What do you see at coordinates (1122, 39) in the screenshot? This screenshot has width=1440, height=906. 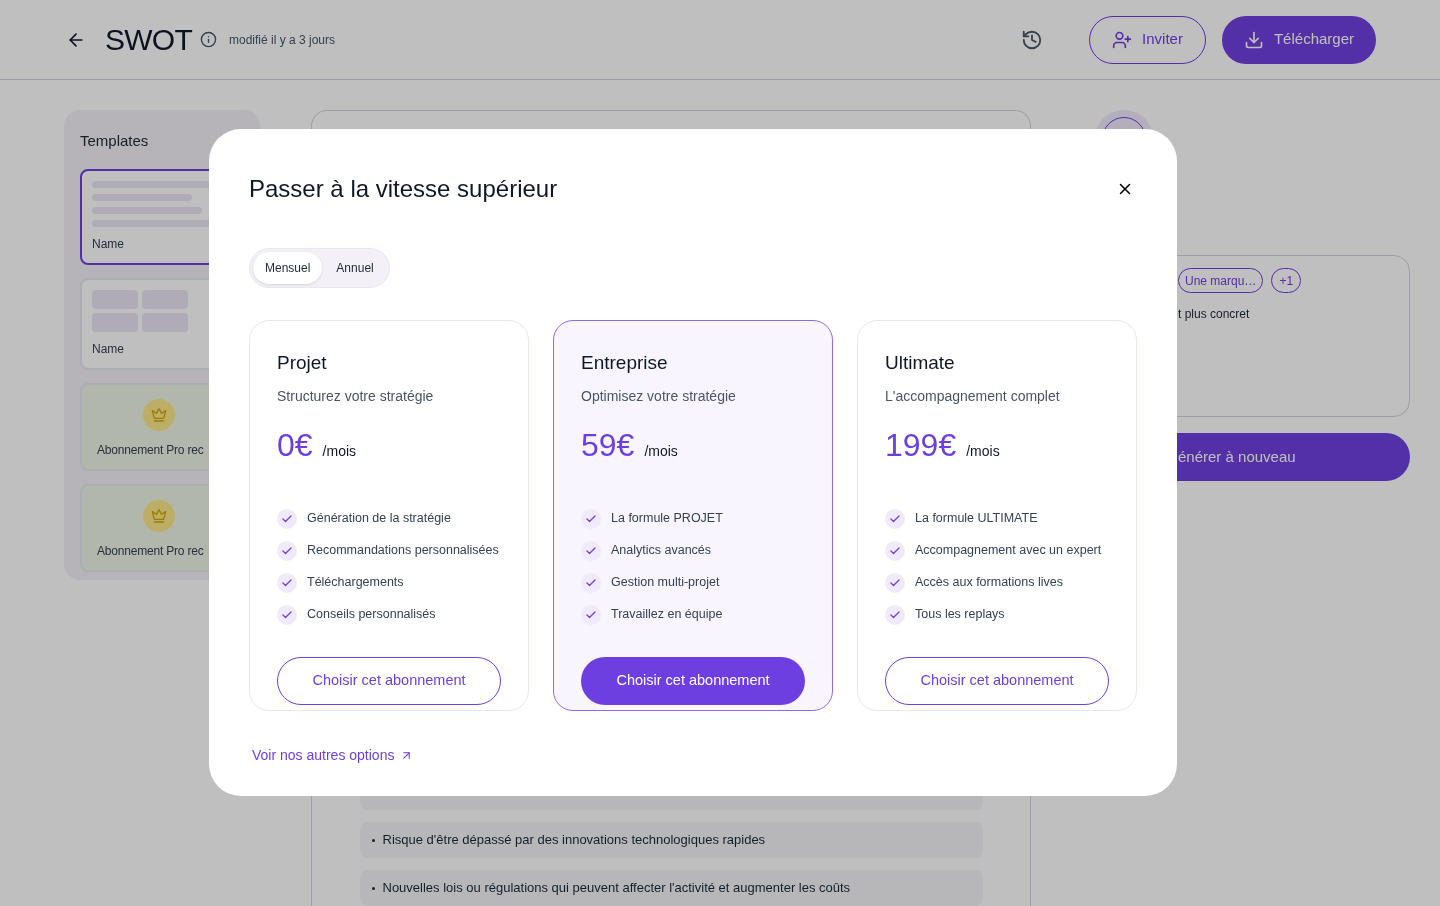 I see `add-user-icon` at bounding box center [1122, 39].